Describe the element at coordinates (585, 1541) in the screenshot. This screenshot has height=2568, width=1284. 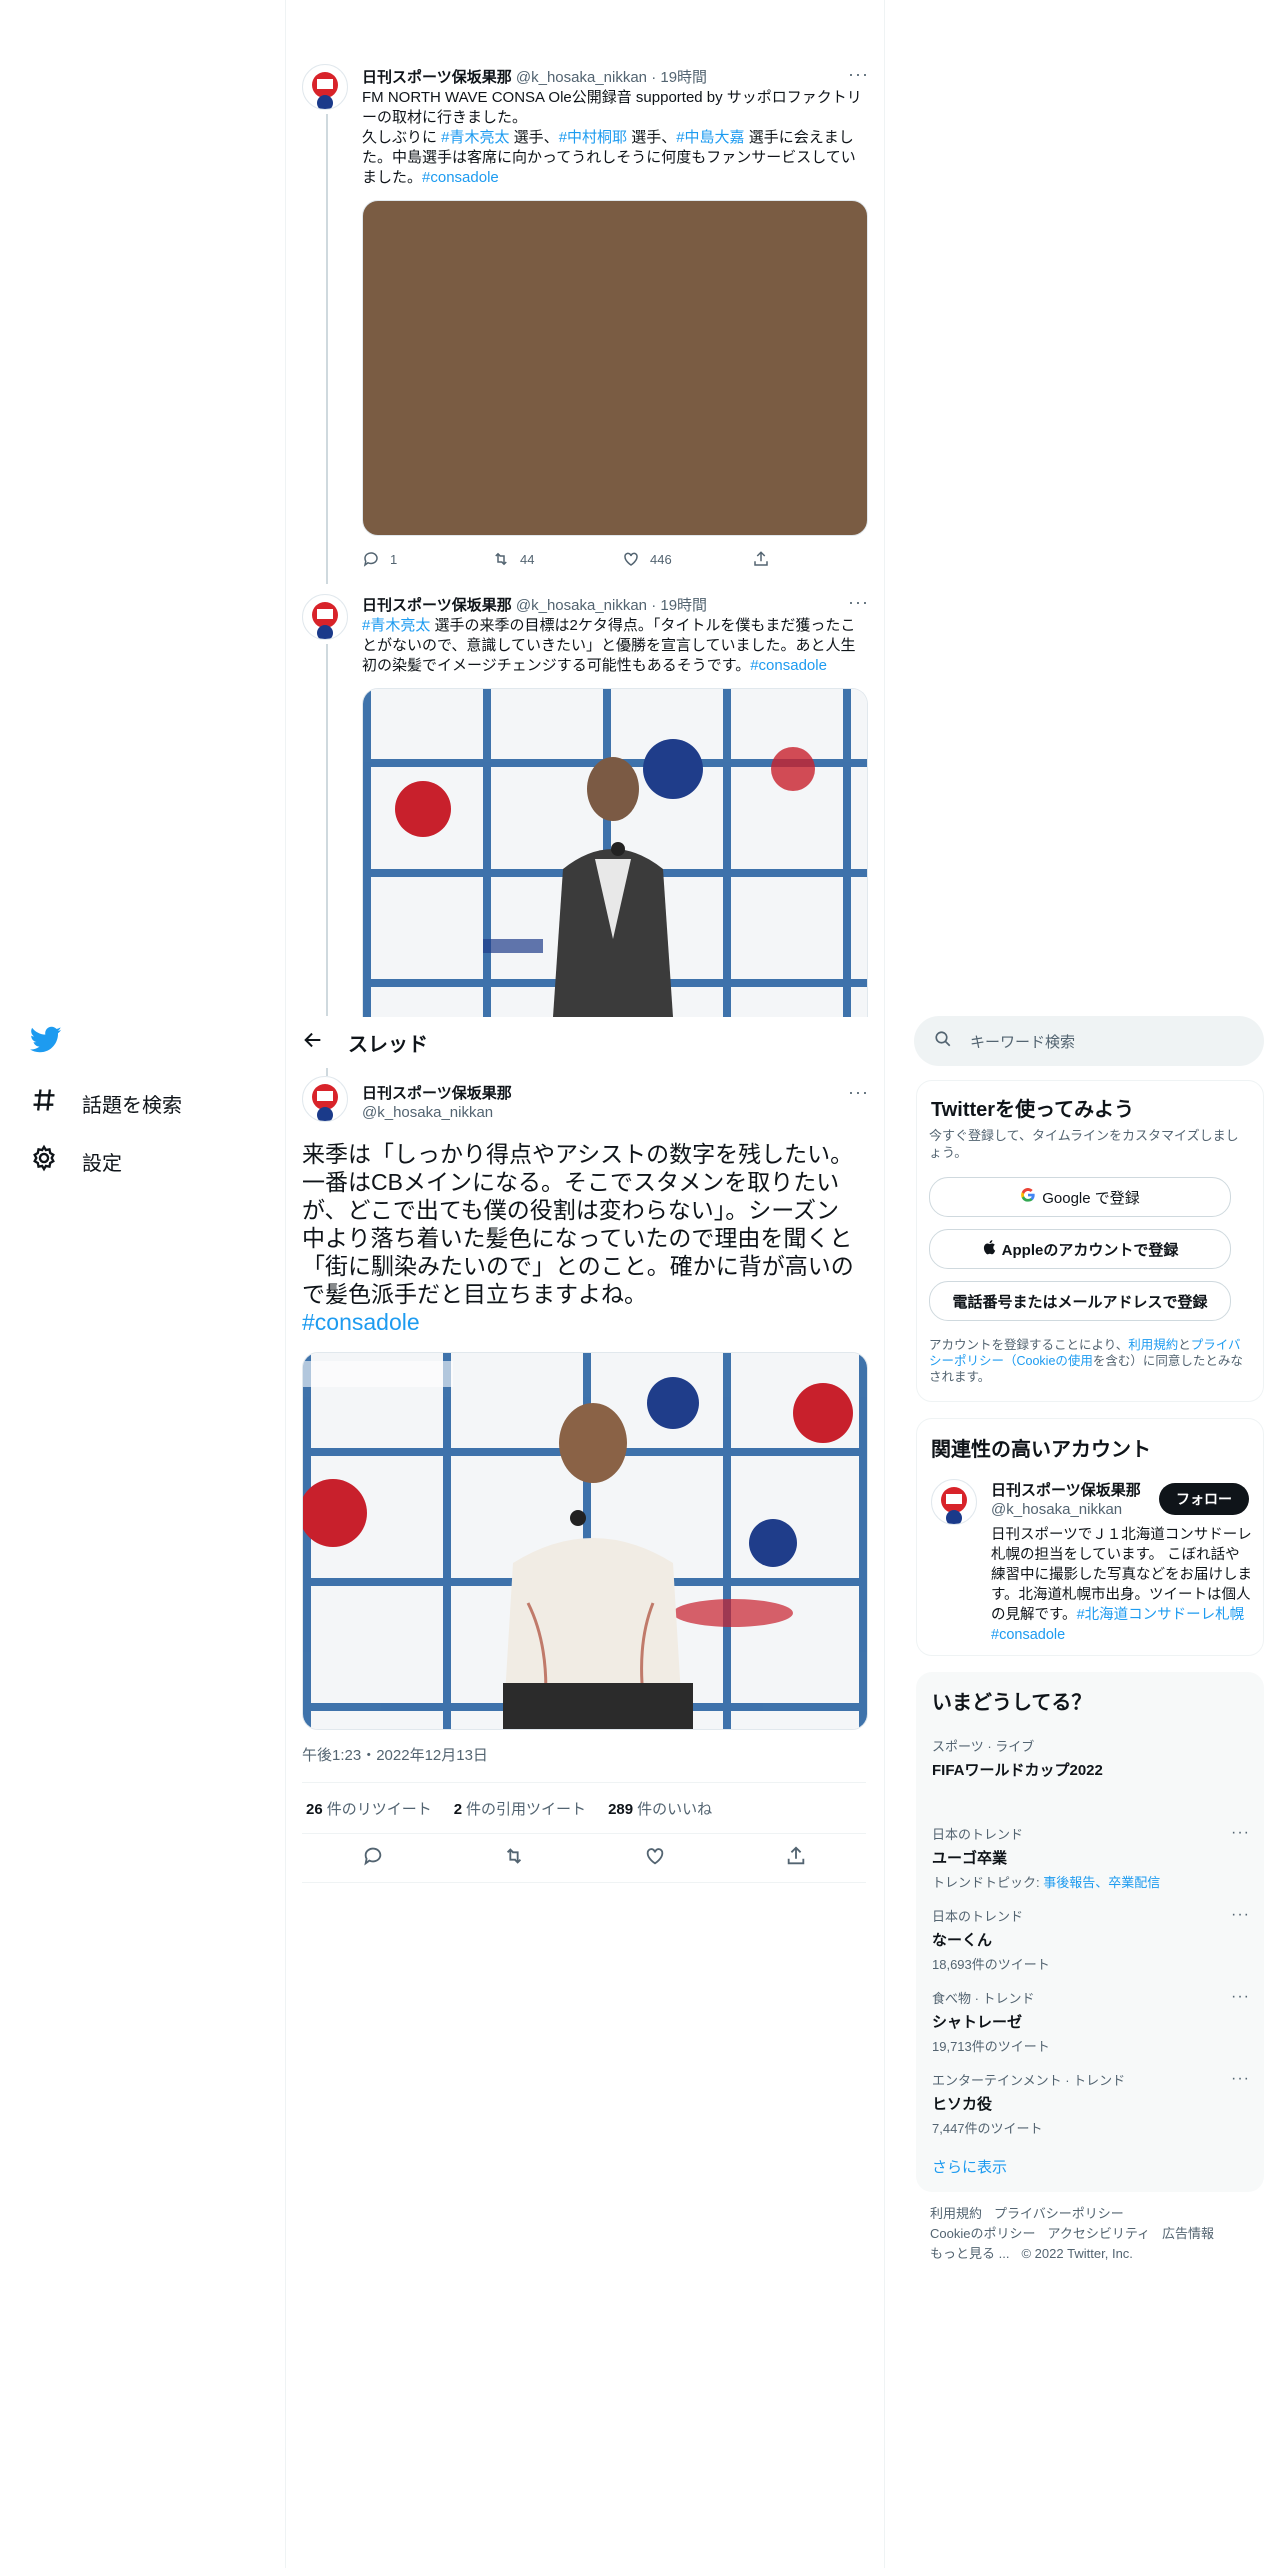
I see `thread-media-image` at that location.